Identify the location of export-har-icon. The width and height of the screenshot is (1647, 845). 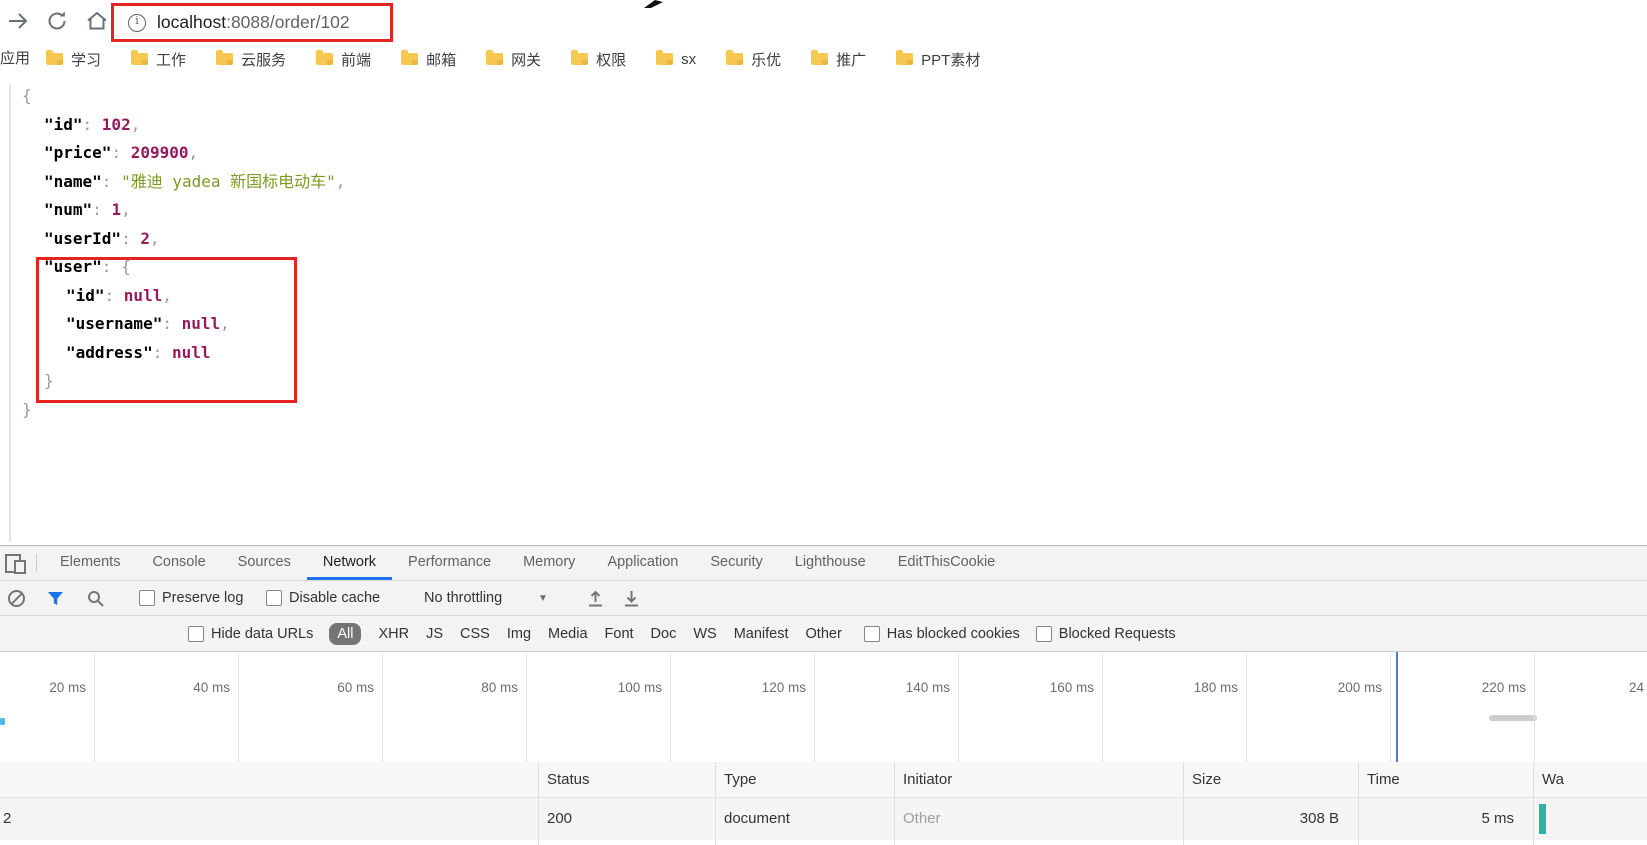
(631, 598).